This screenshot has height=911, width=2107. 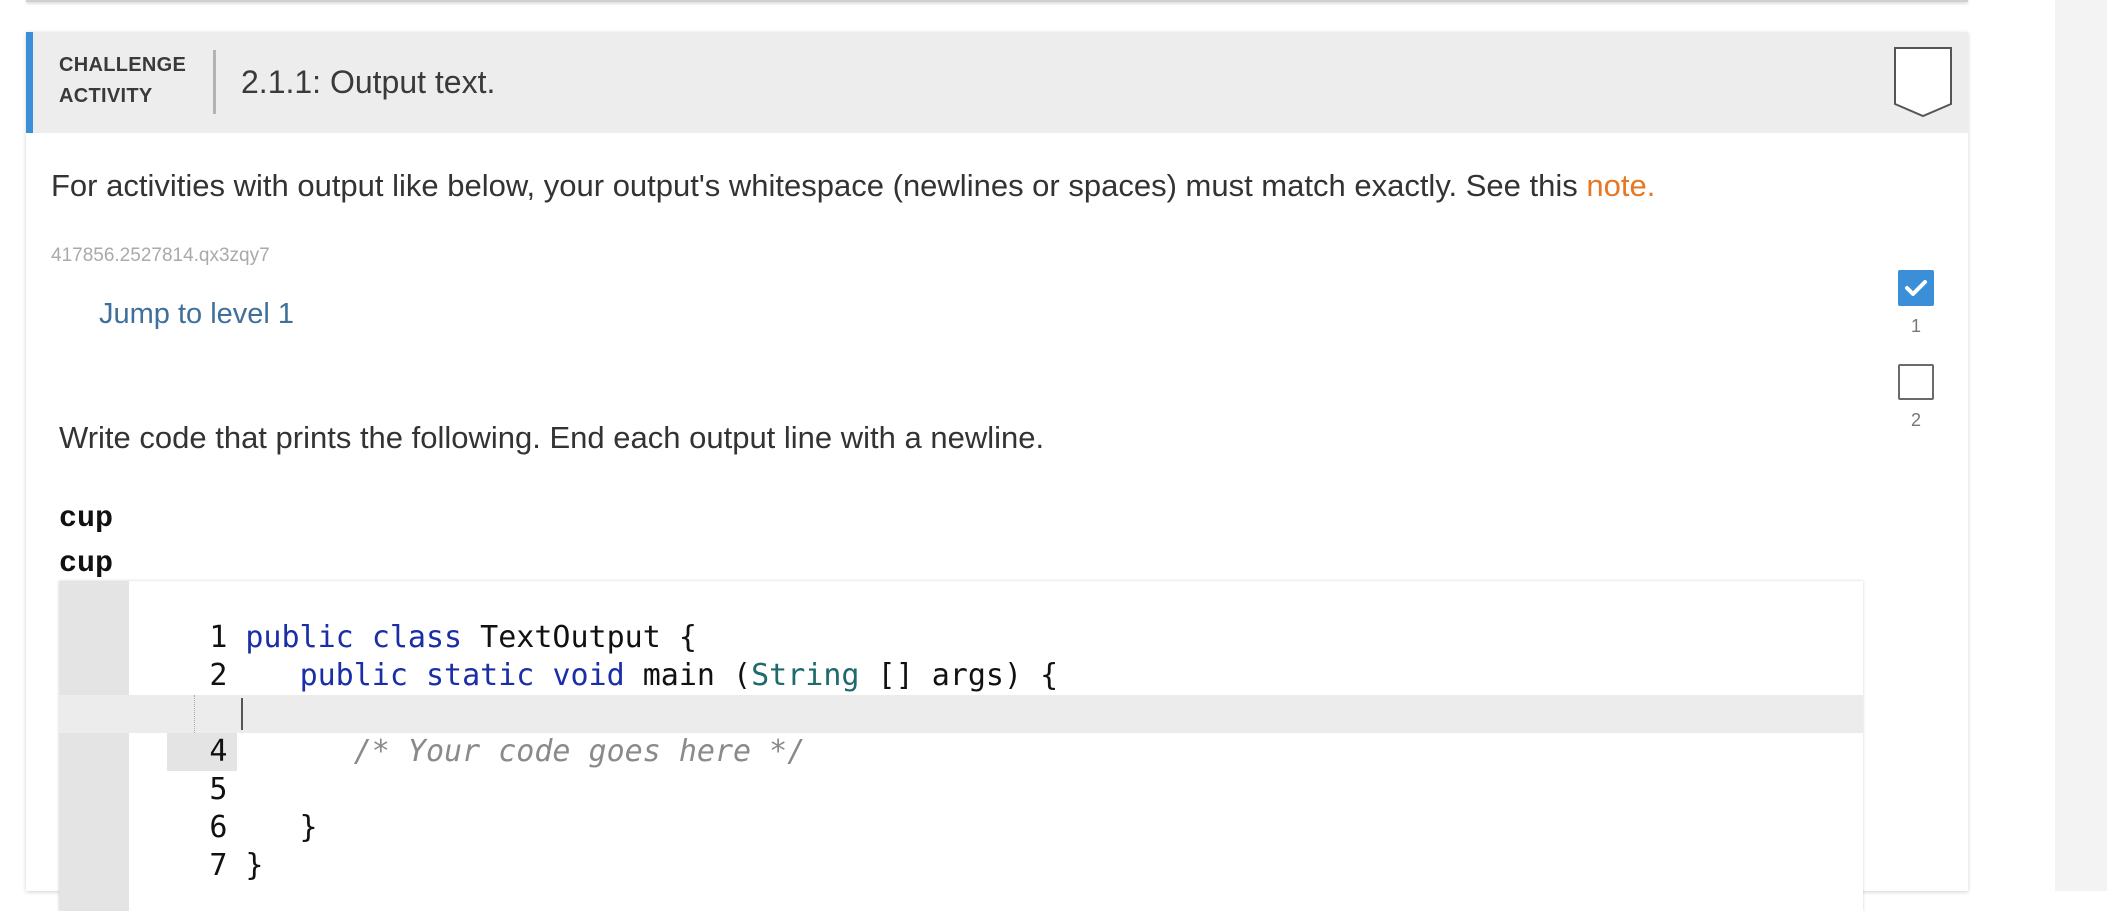 What do you see at coordinates (86, 519) in the screenshot?
I see `expected-output-line: cup` at bounding box center [86, 519].